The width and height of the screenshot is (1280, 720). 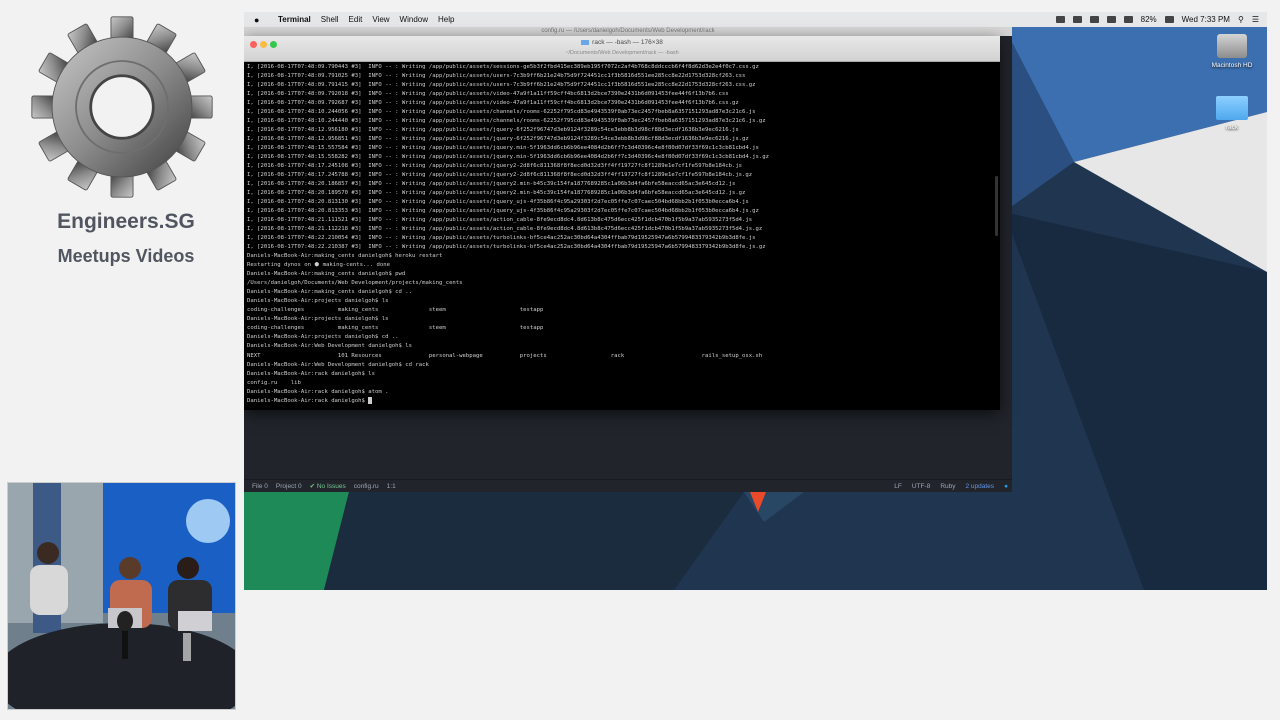 What do you see at coordinates (1006, 486) in the screenshot?
I see `twitter-icon: ●` at bounding box center [1006, 486].